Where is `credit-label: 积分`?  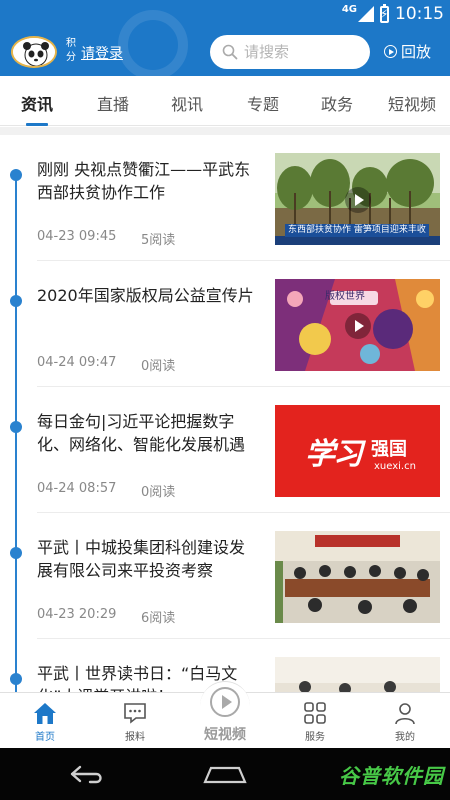
credit-label: 积分 is located at coordinates (71, 50).